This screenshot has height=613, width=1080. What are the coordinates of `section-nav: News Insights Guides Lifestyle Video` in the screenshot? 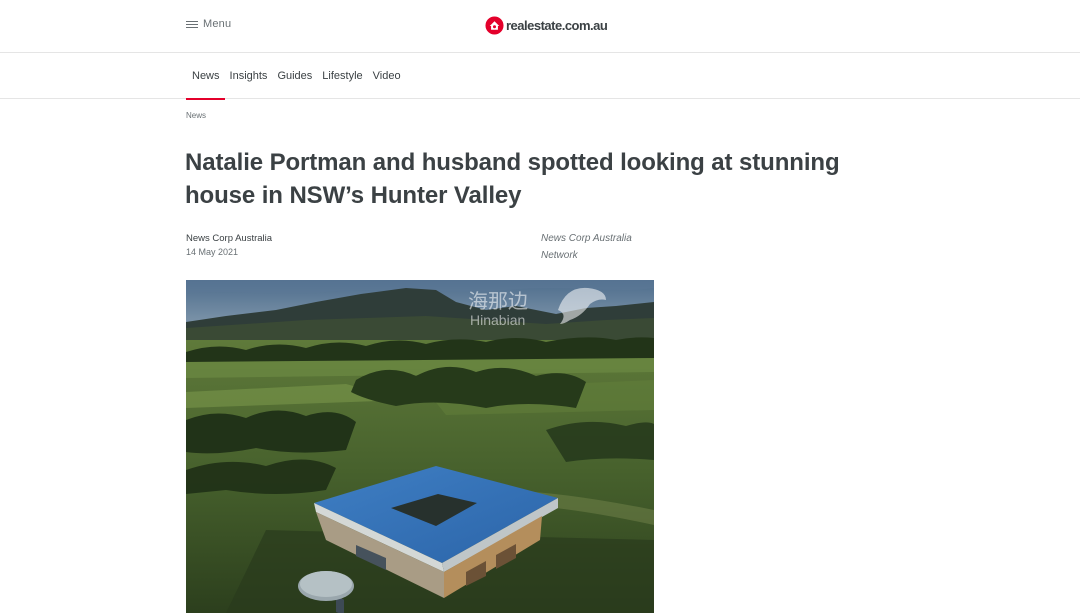 It's located at (540, 76).